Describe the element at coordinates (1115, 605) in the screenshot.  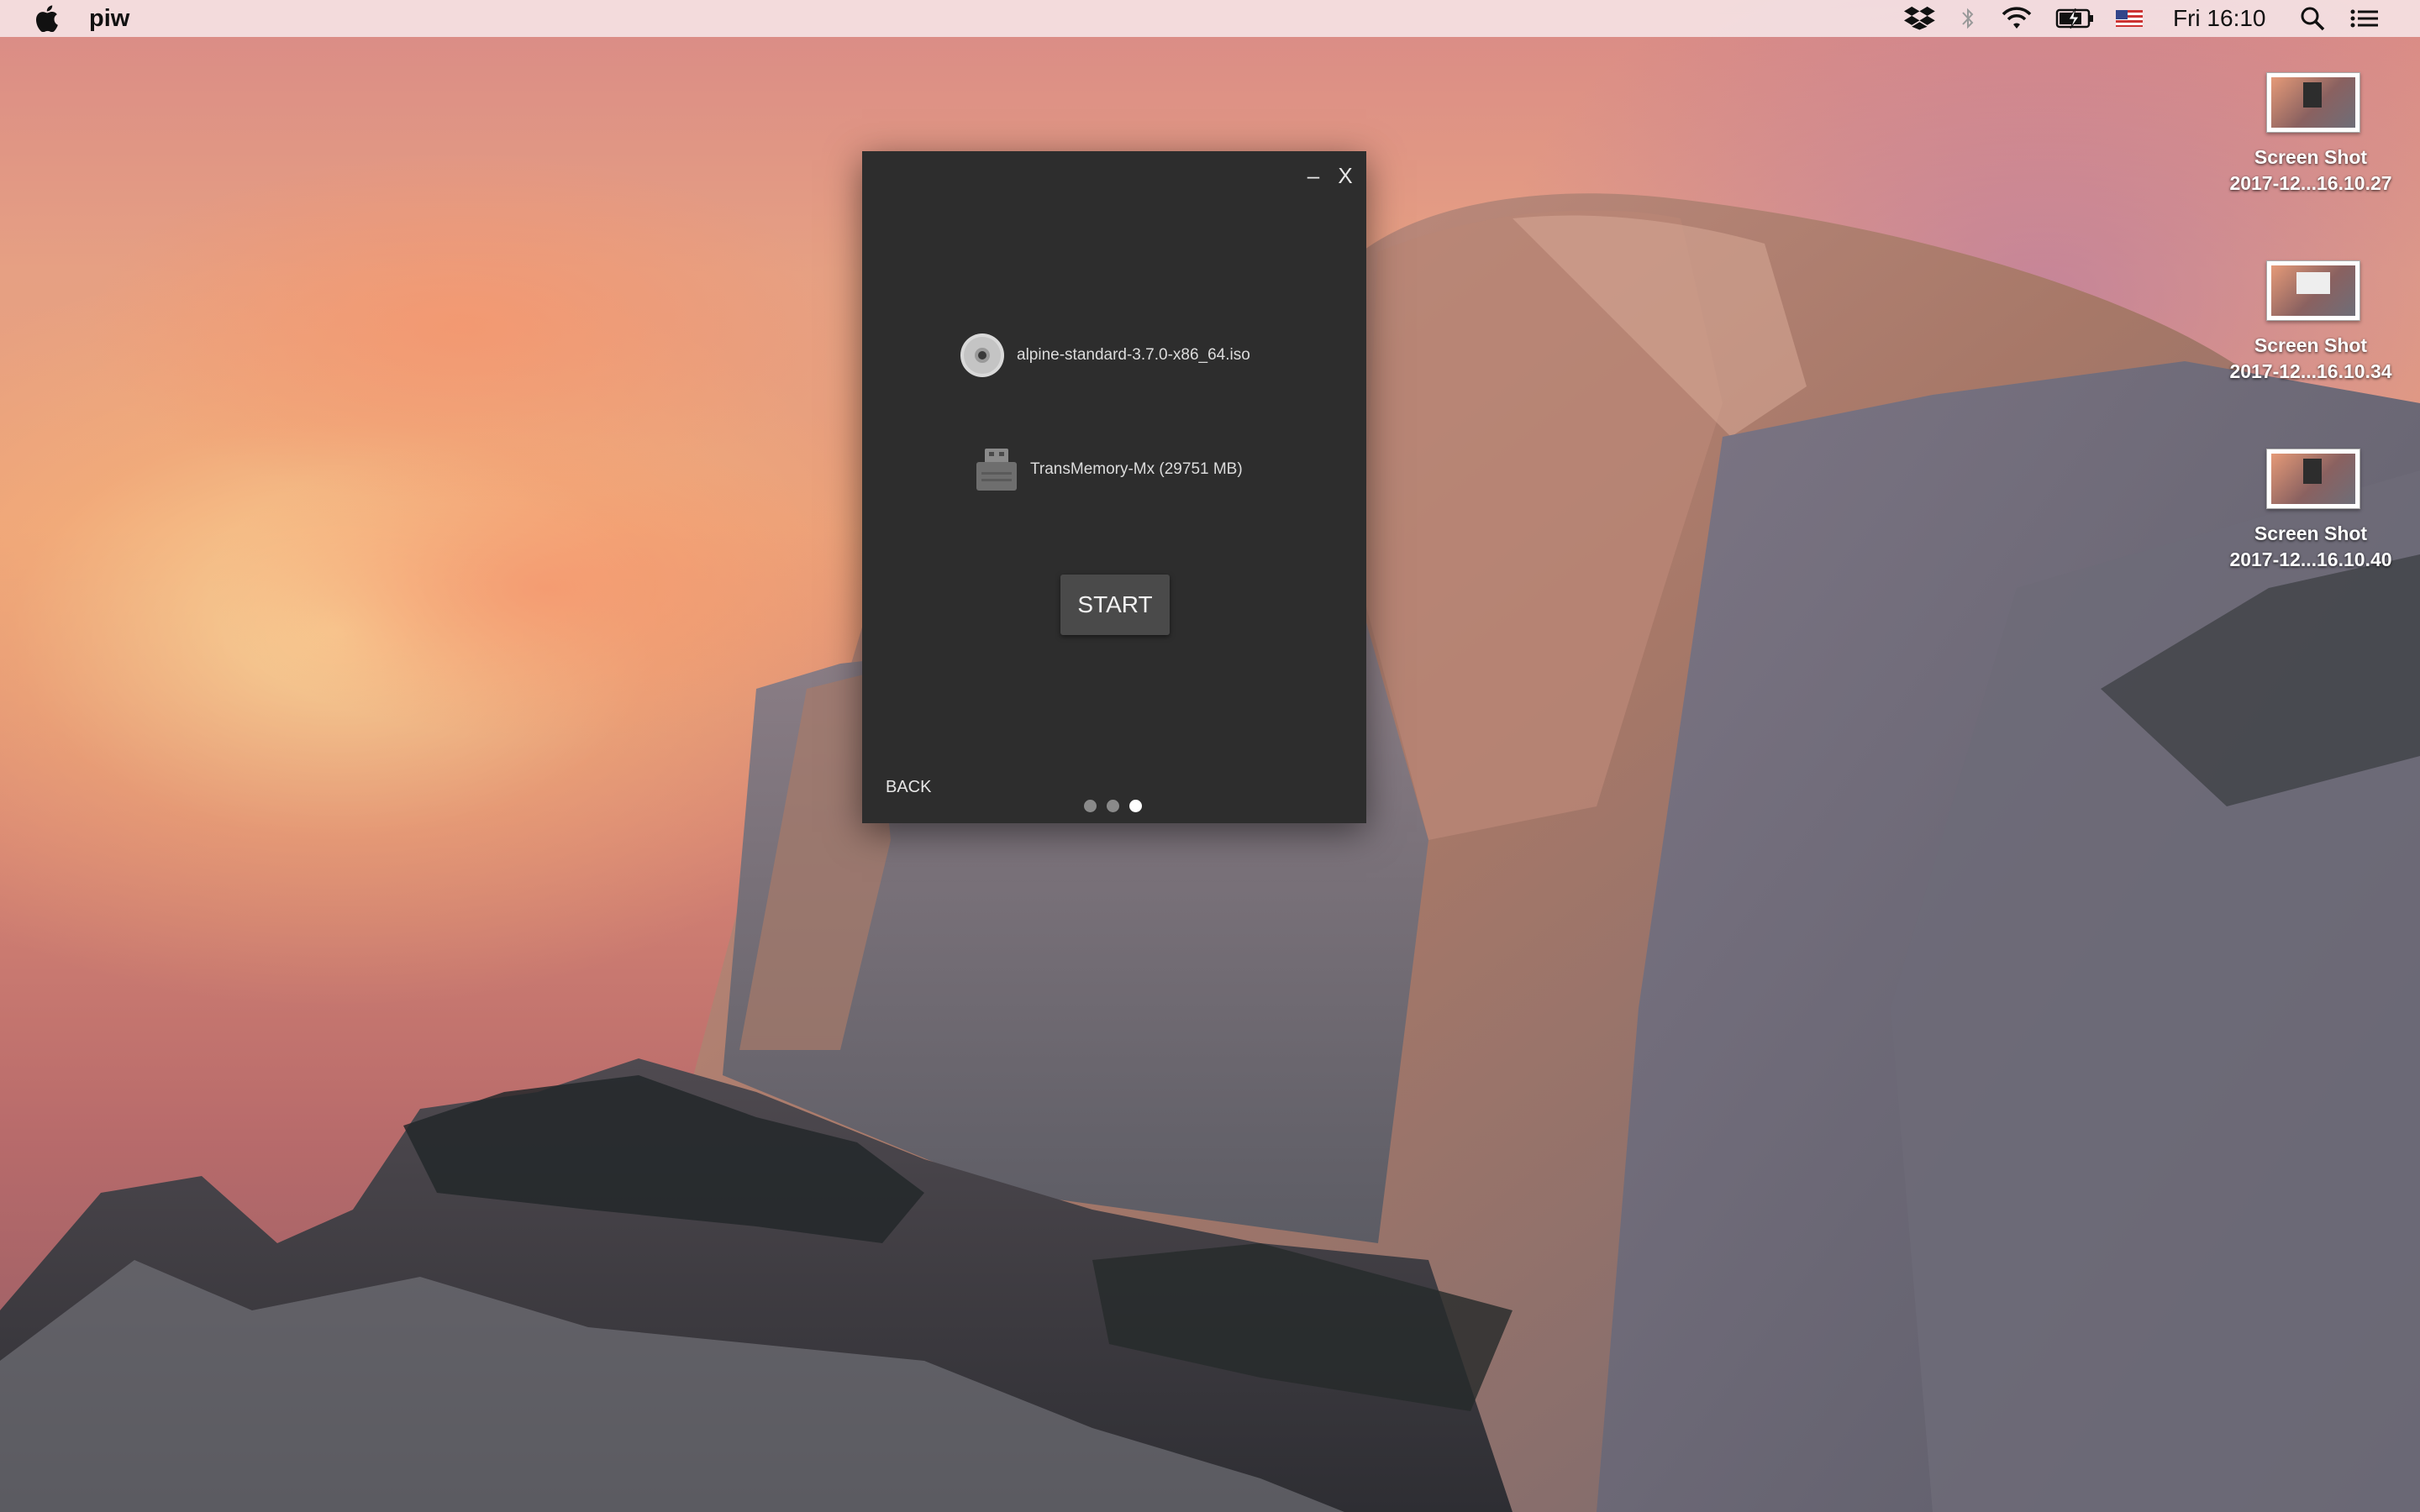
I see `start-button: START` at that location.